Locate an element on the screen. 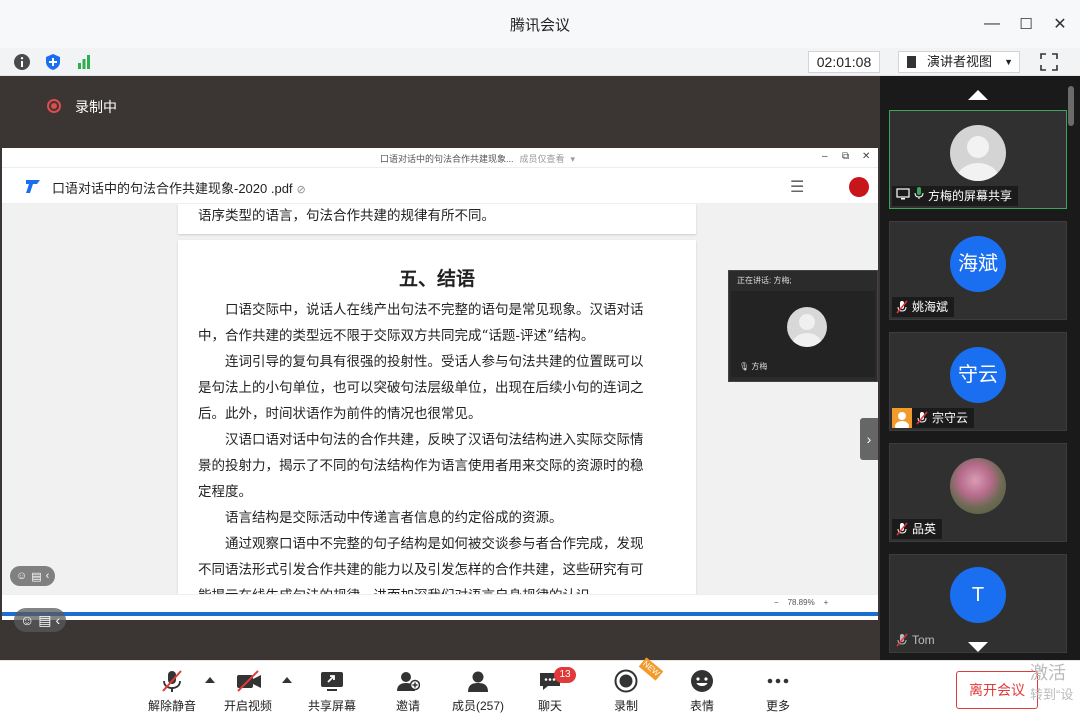 This screenshot has width=1080, height=720. speaker-name: 🎙 方梅 is located at coordinates (753, 366).